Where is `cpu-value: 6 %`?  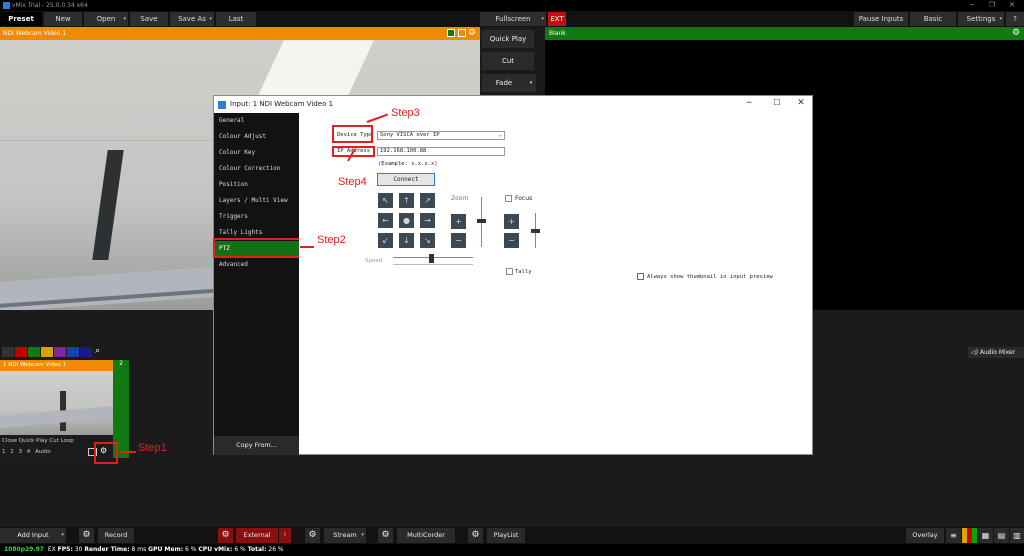 cpu-value: 6 % is located at coordinates (240, 549).